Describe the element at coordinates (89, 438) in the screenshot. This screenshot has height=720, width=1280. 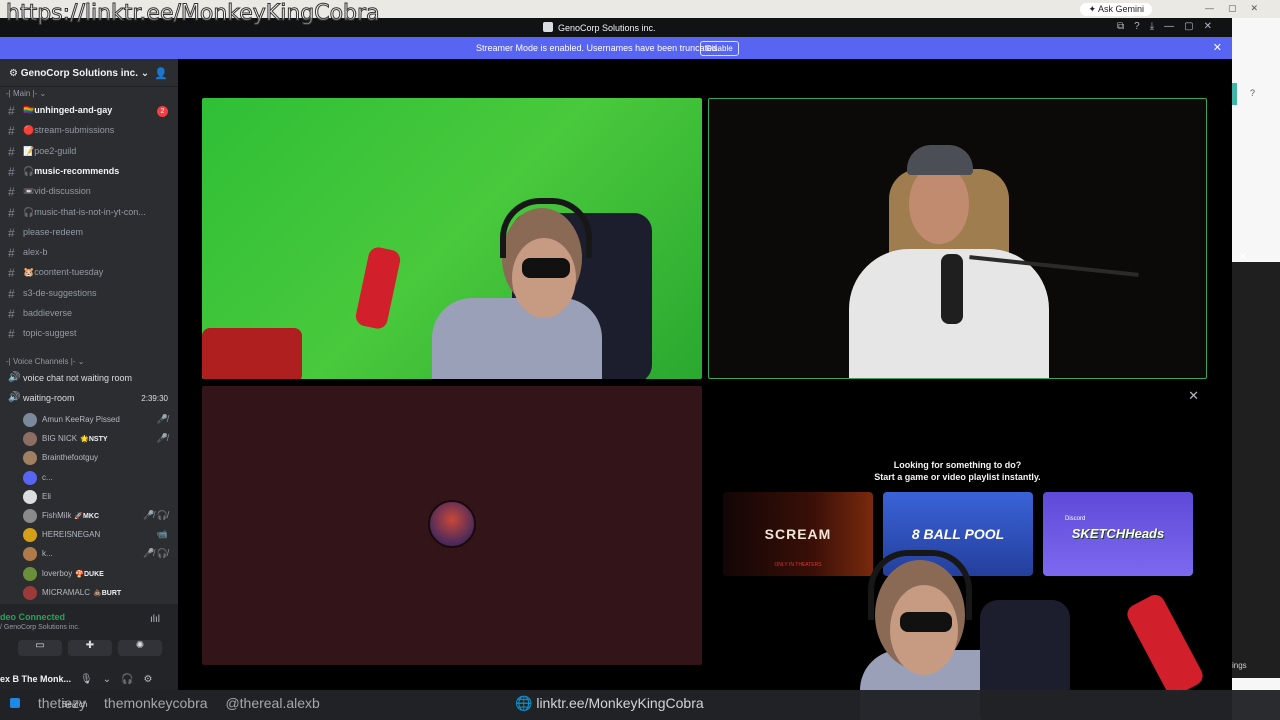
I see `voice-user: BIG NICK 🌟NSTY 🎤̸` at that location.